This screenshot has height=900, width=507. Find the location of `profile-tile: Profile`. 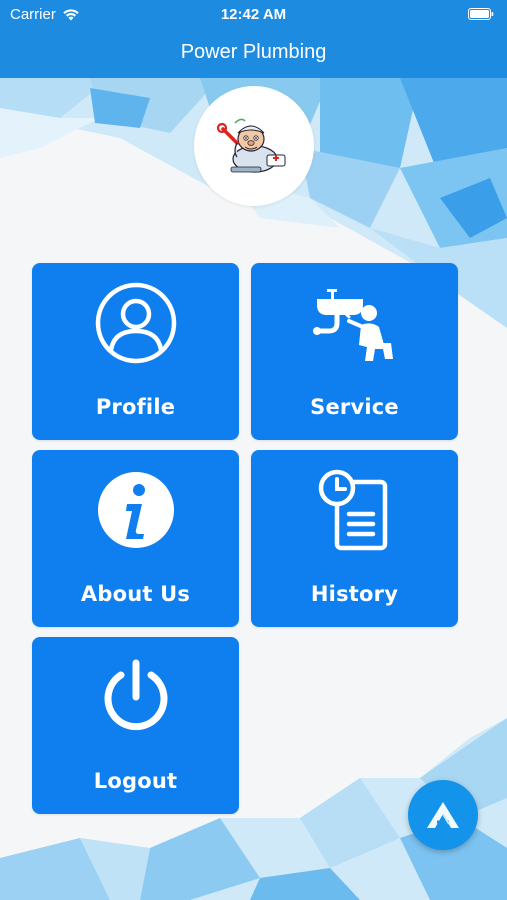

profile-tile: Profile is located at coordinates (135, 351).